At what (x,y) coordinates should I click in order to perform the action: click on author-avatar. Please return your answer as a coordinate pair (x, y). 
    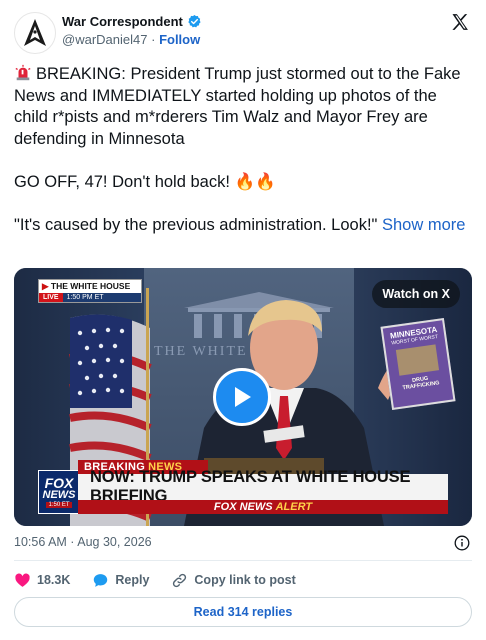
    Looking at the image, I should click on (35, 33).